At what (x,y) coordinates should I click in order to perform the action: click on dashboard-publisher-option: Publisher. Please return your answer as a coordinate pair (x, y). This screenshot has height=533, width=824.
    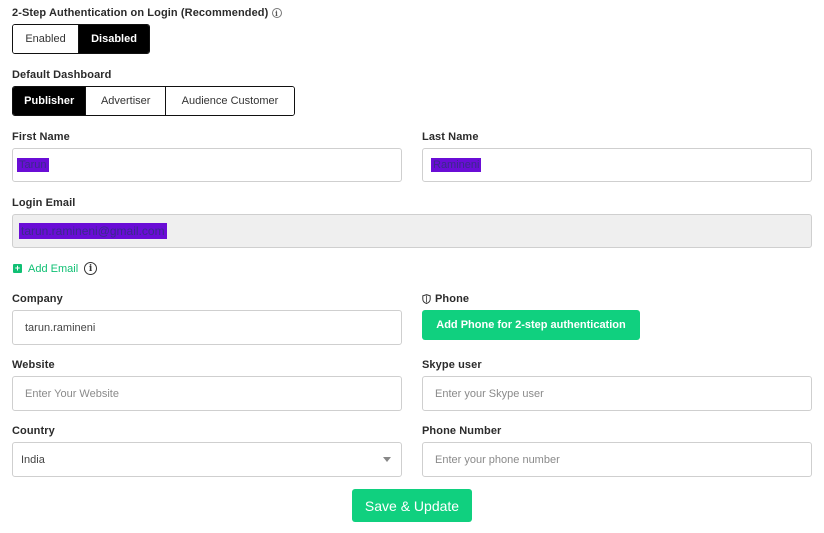
    Looking at the image, I should click on (50, 101).